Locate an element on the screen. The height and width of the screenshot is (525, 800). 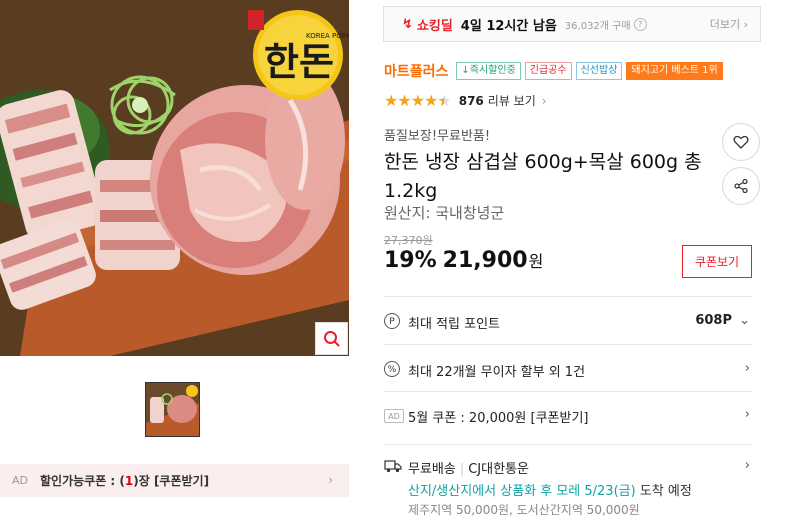
badge-instant-discount: ↓즉시할인중 is located at coordinates (488, 71).